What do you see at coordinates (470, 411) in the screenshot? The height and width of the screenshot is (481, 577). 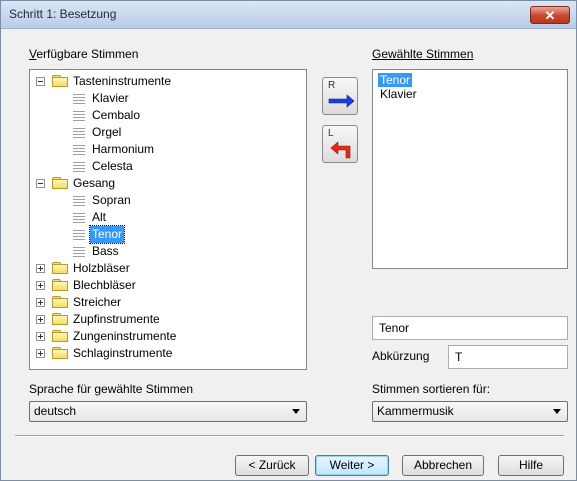 I see `sort-dropdown: Kammermusik` at bounding box center [470, 411].